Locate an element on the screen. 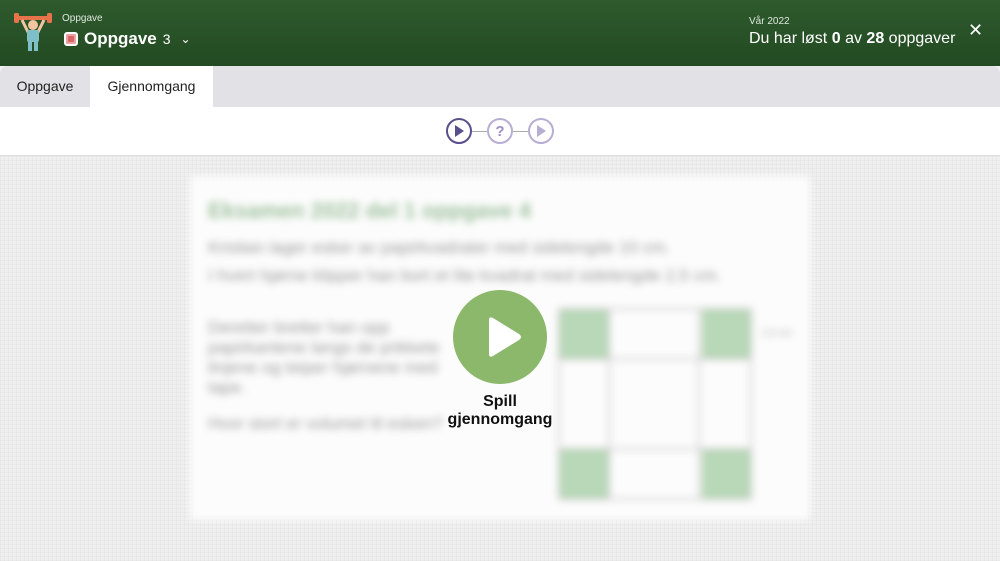 This screenshot has height=561, width=1000. play-icon is located at coordinates (505, 337).